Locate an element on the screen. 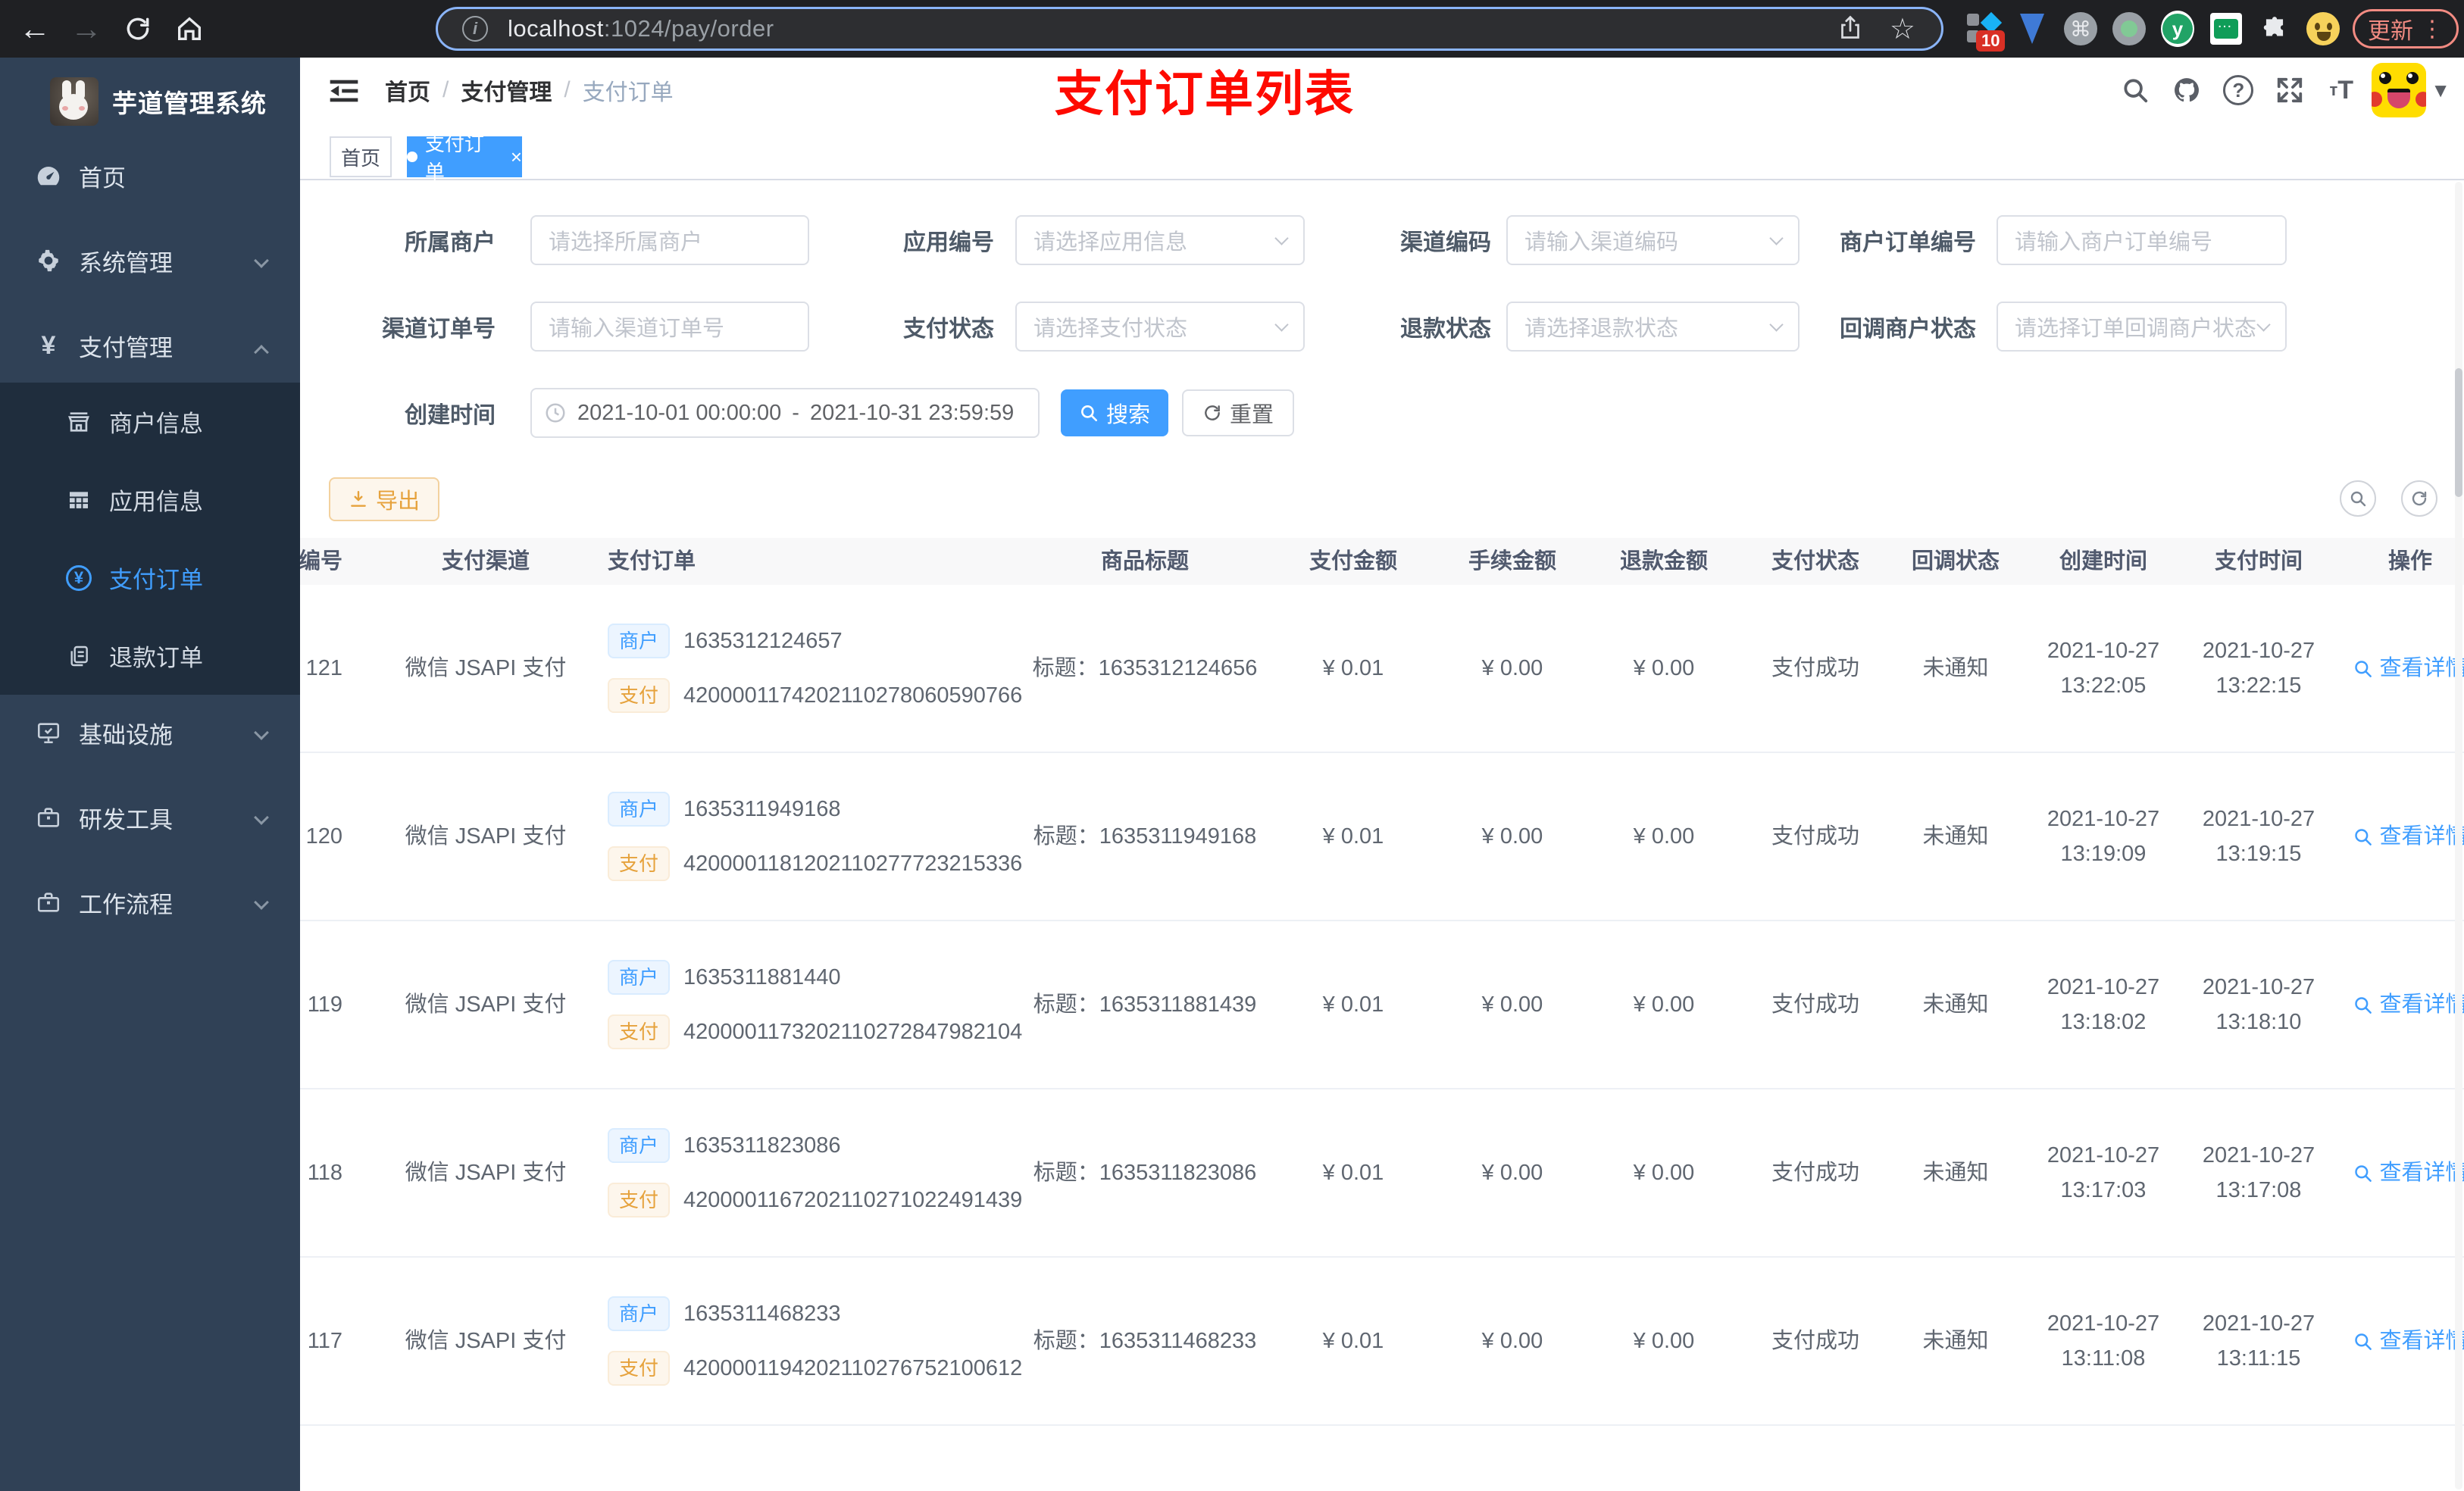 Image resolution: width=2464 pixels, height=1491 pixels. sidebar-item-merchant-info: 商户信息 is located at coordinates (150, 422).